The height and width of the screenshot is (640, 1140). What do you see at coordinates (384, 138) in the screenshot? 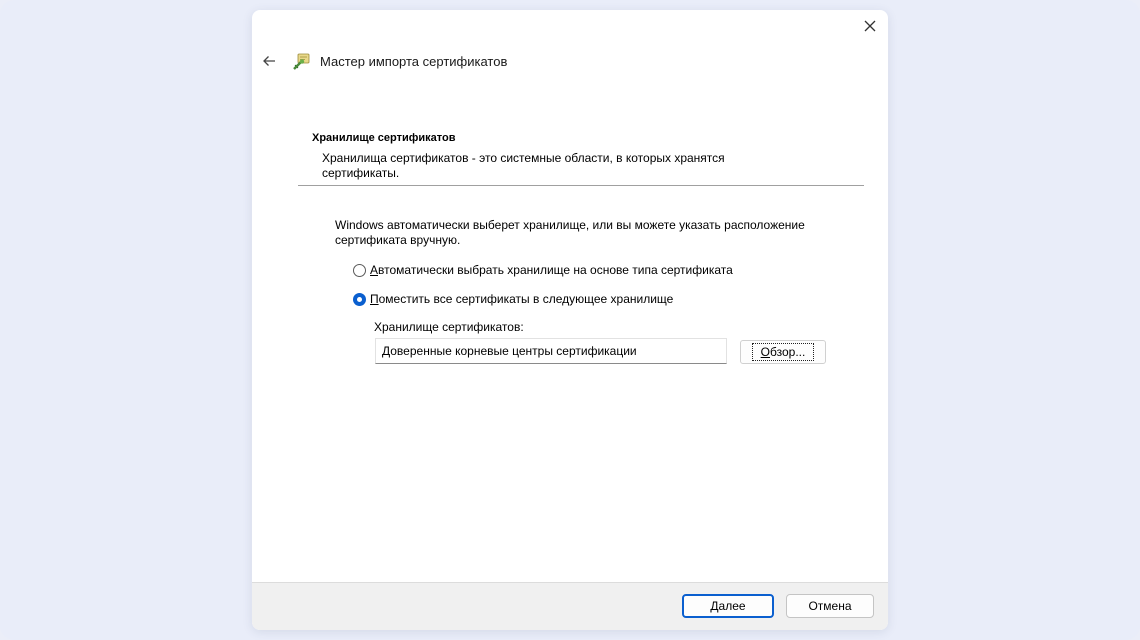
I see `section-heading: Хранилище сертификатов` at bounding box center [384, 138].